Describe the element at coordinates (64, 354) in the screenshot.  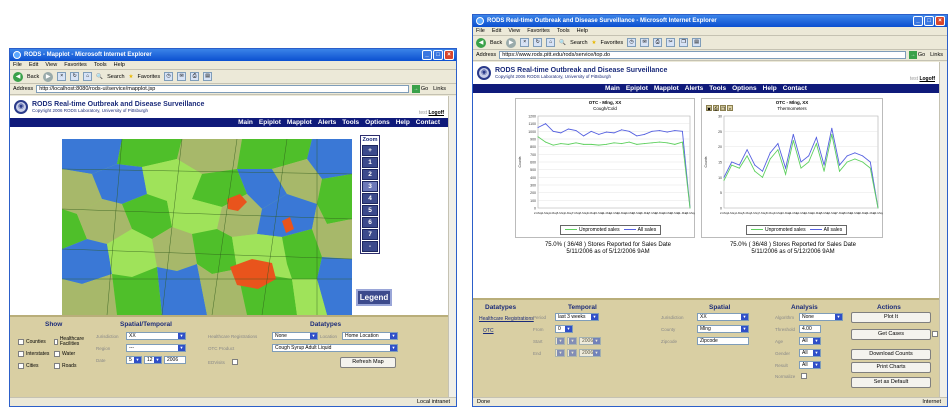
I see `water-checkbox: Water` at that location.